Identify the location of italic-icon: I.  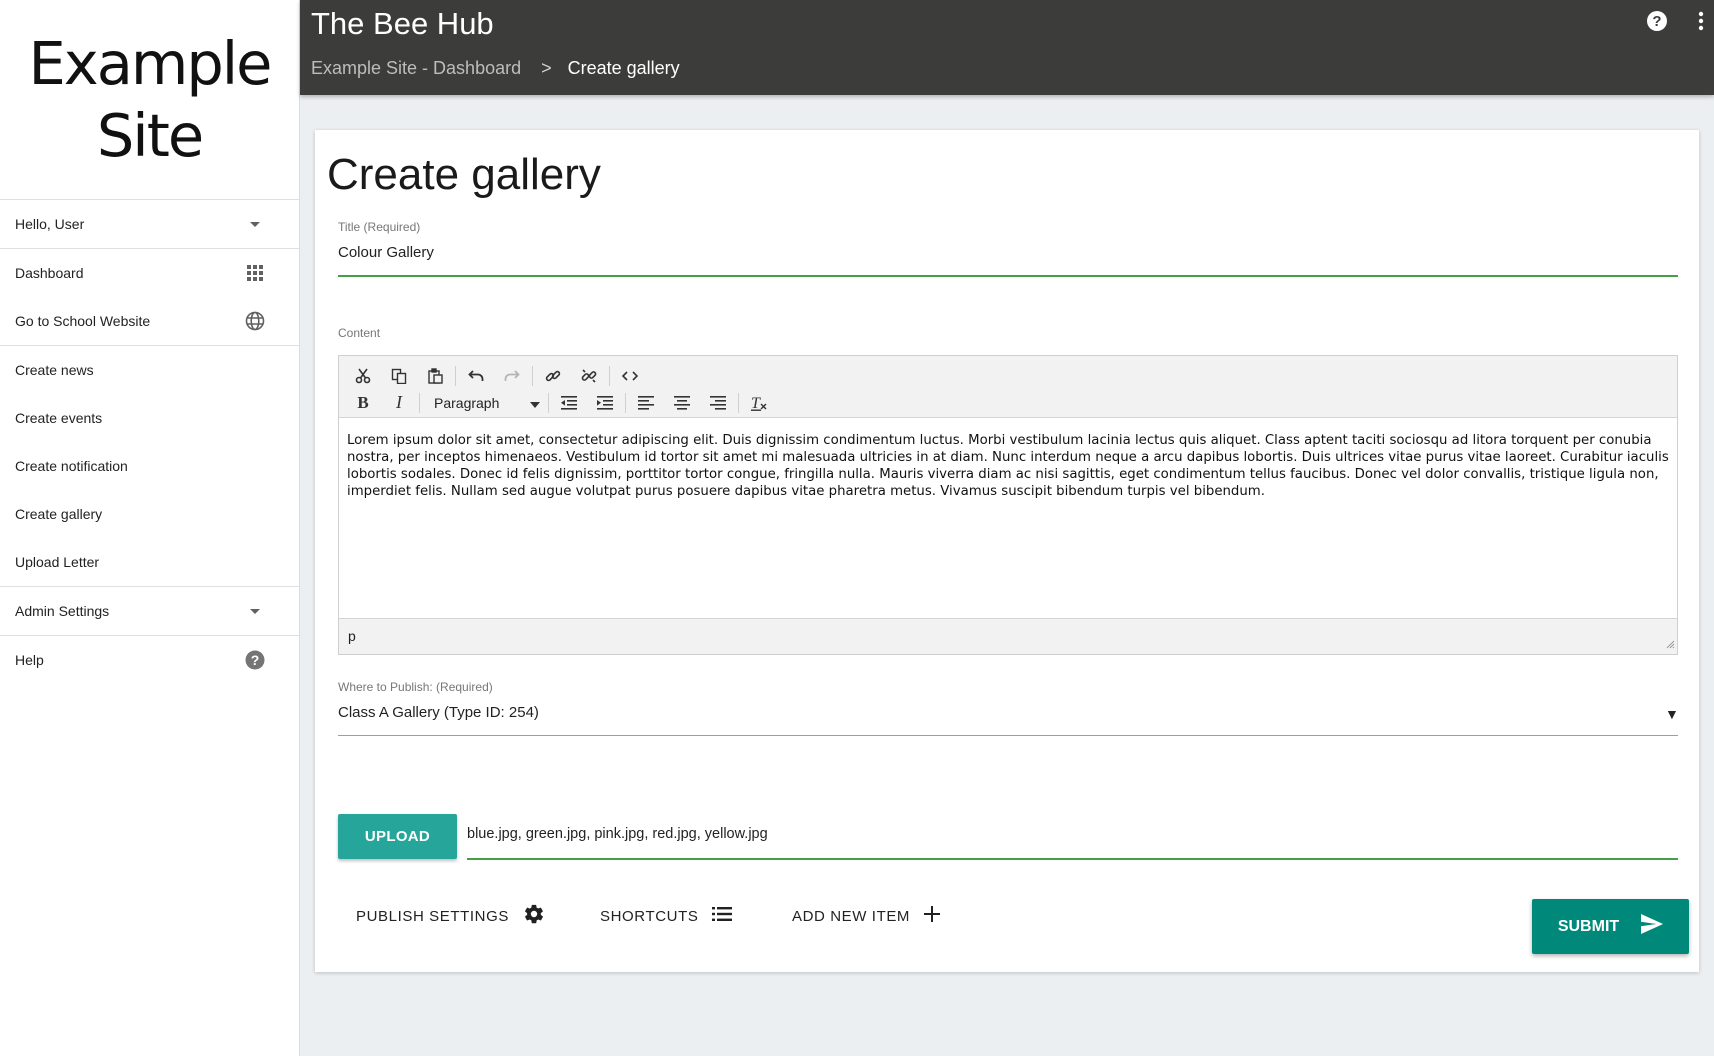
(399, 403).